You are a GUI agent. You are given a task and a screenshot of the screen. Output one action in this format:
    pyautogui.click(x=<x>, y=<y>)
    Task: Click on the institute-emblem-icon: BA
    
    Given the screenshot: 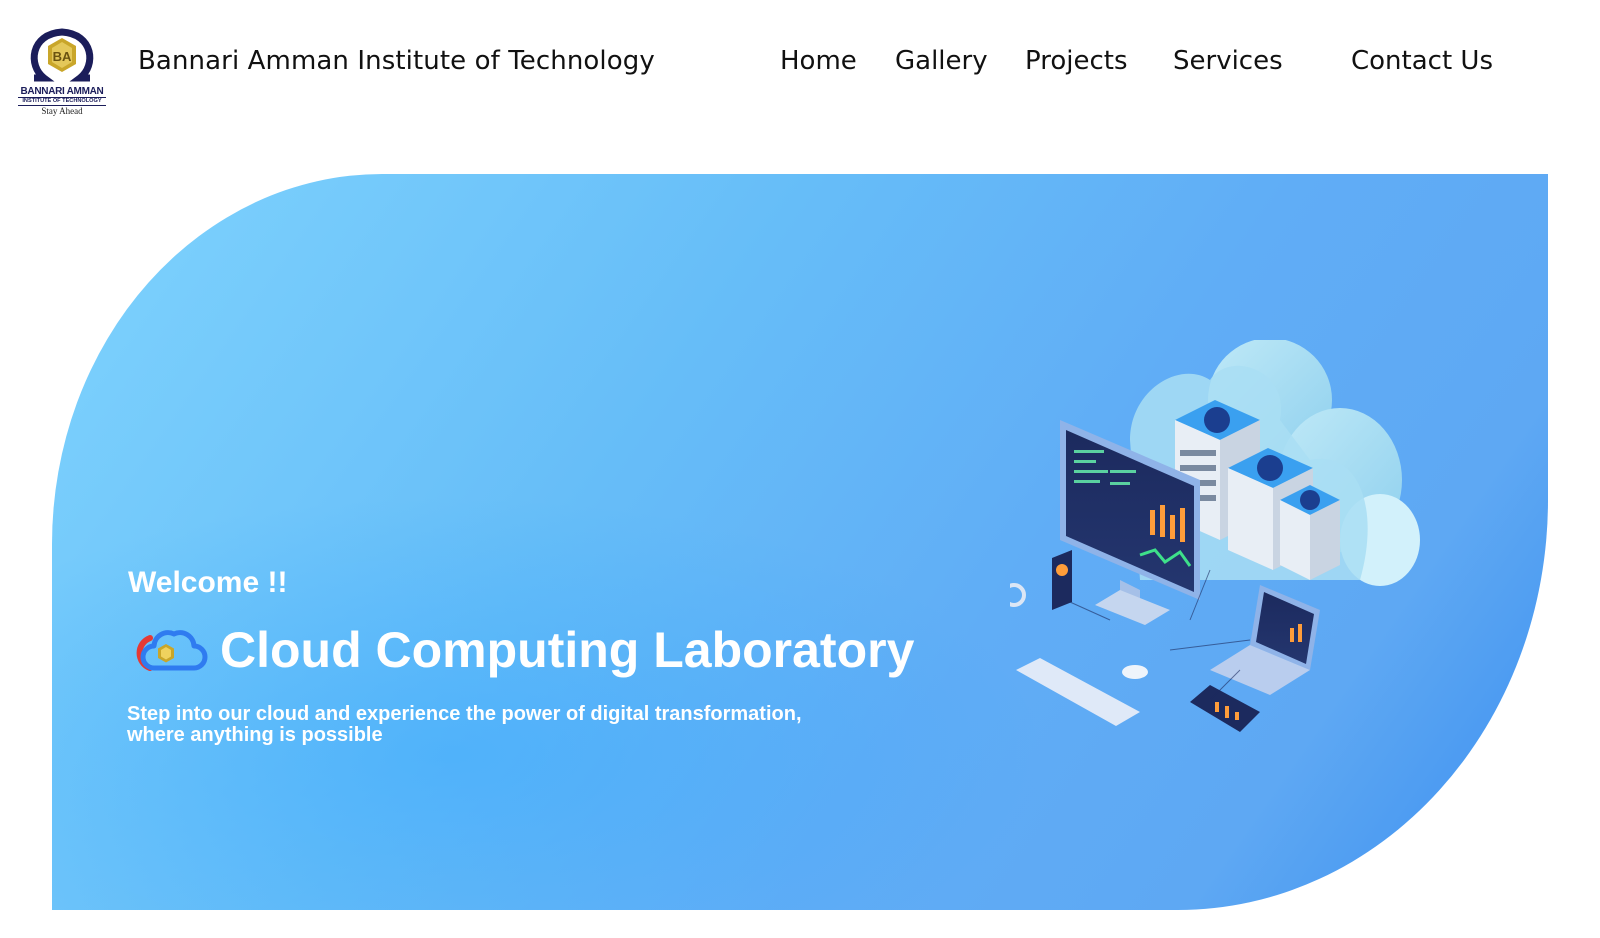 What is the action you would take?
    pyautogui.click(x=62, y=55)
    